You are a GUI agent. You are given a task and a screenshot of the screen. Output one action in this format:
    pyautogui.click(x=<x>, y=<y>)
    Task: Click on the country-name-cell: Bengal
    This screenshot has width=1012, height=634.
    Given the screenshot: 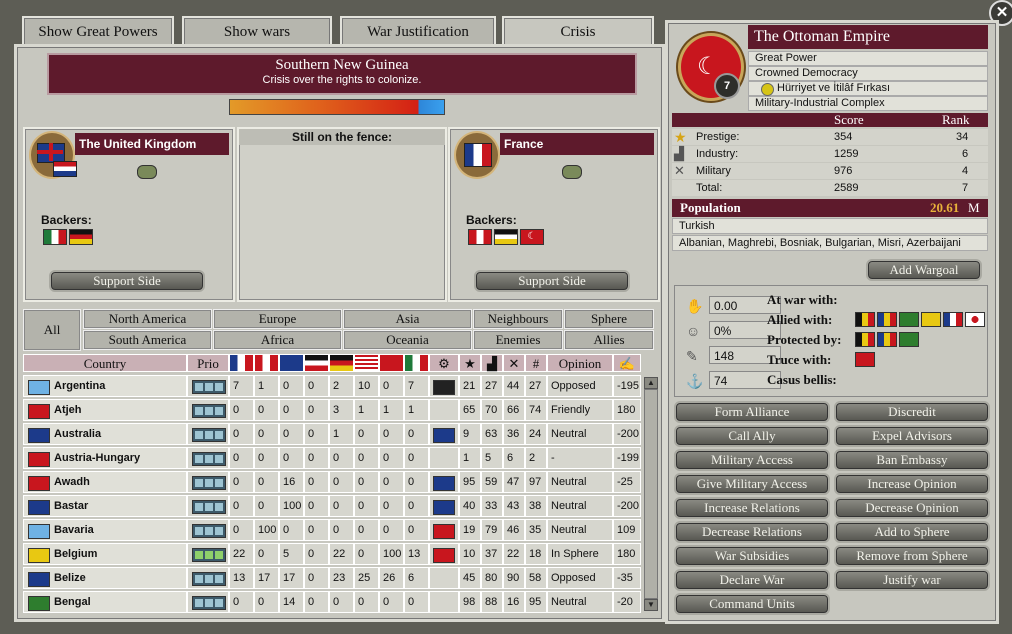 What is the action you would take?
    pyautogui.click(x=105, y=602)
    